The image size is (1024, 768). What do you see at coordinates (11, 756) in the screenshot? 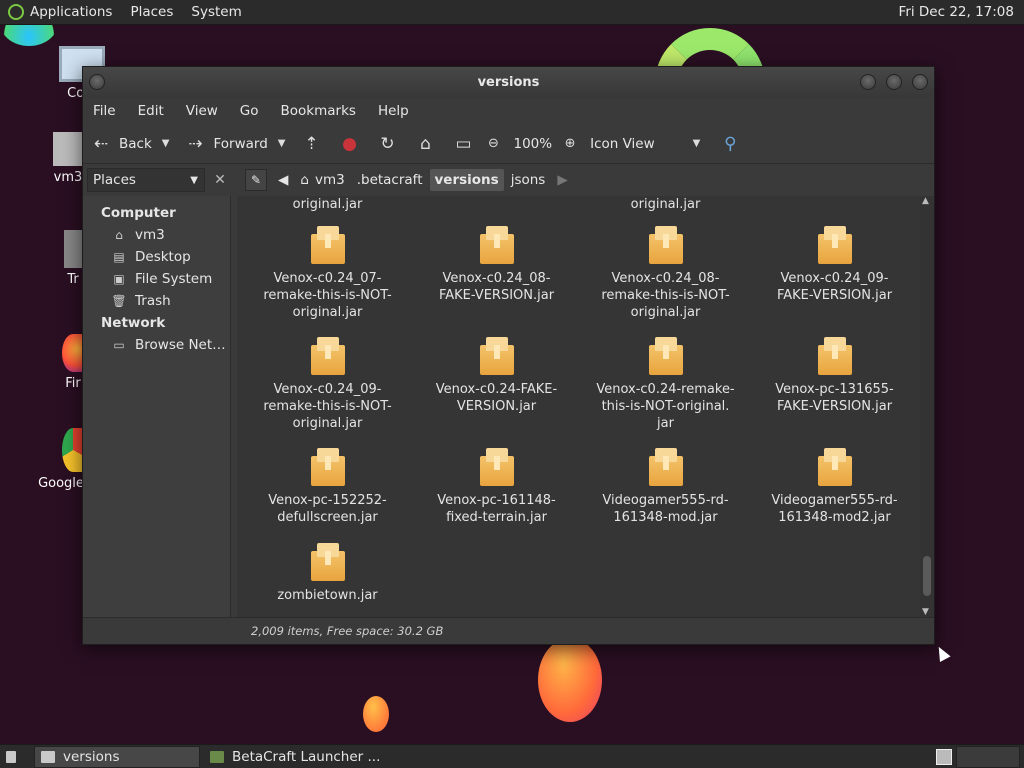
I see `desktop-icon` at bounding box center [11, 756].